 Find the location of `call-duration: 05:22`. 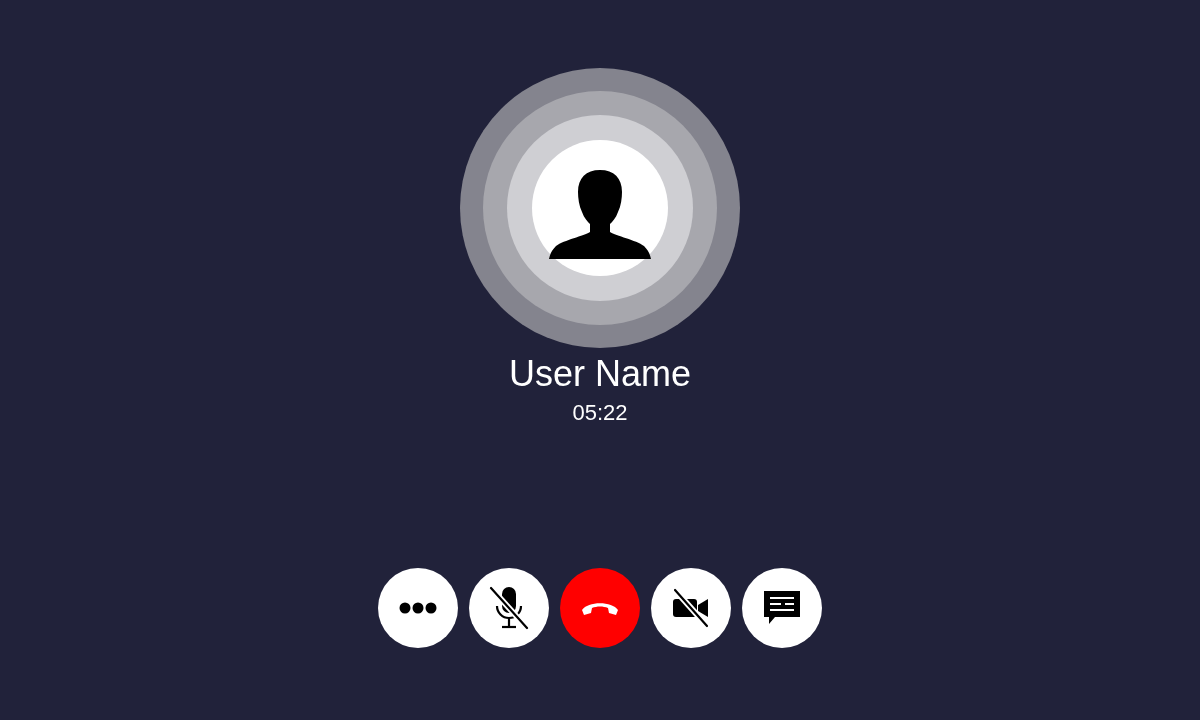

call-duration: 05:22 is located at coordinates (600, 413).